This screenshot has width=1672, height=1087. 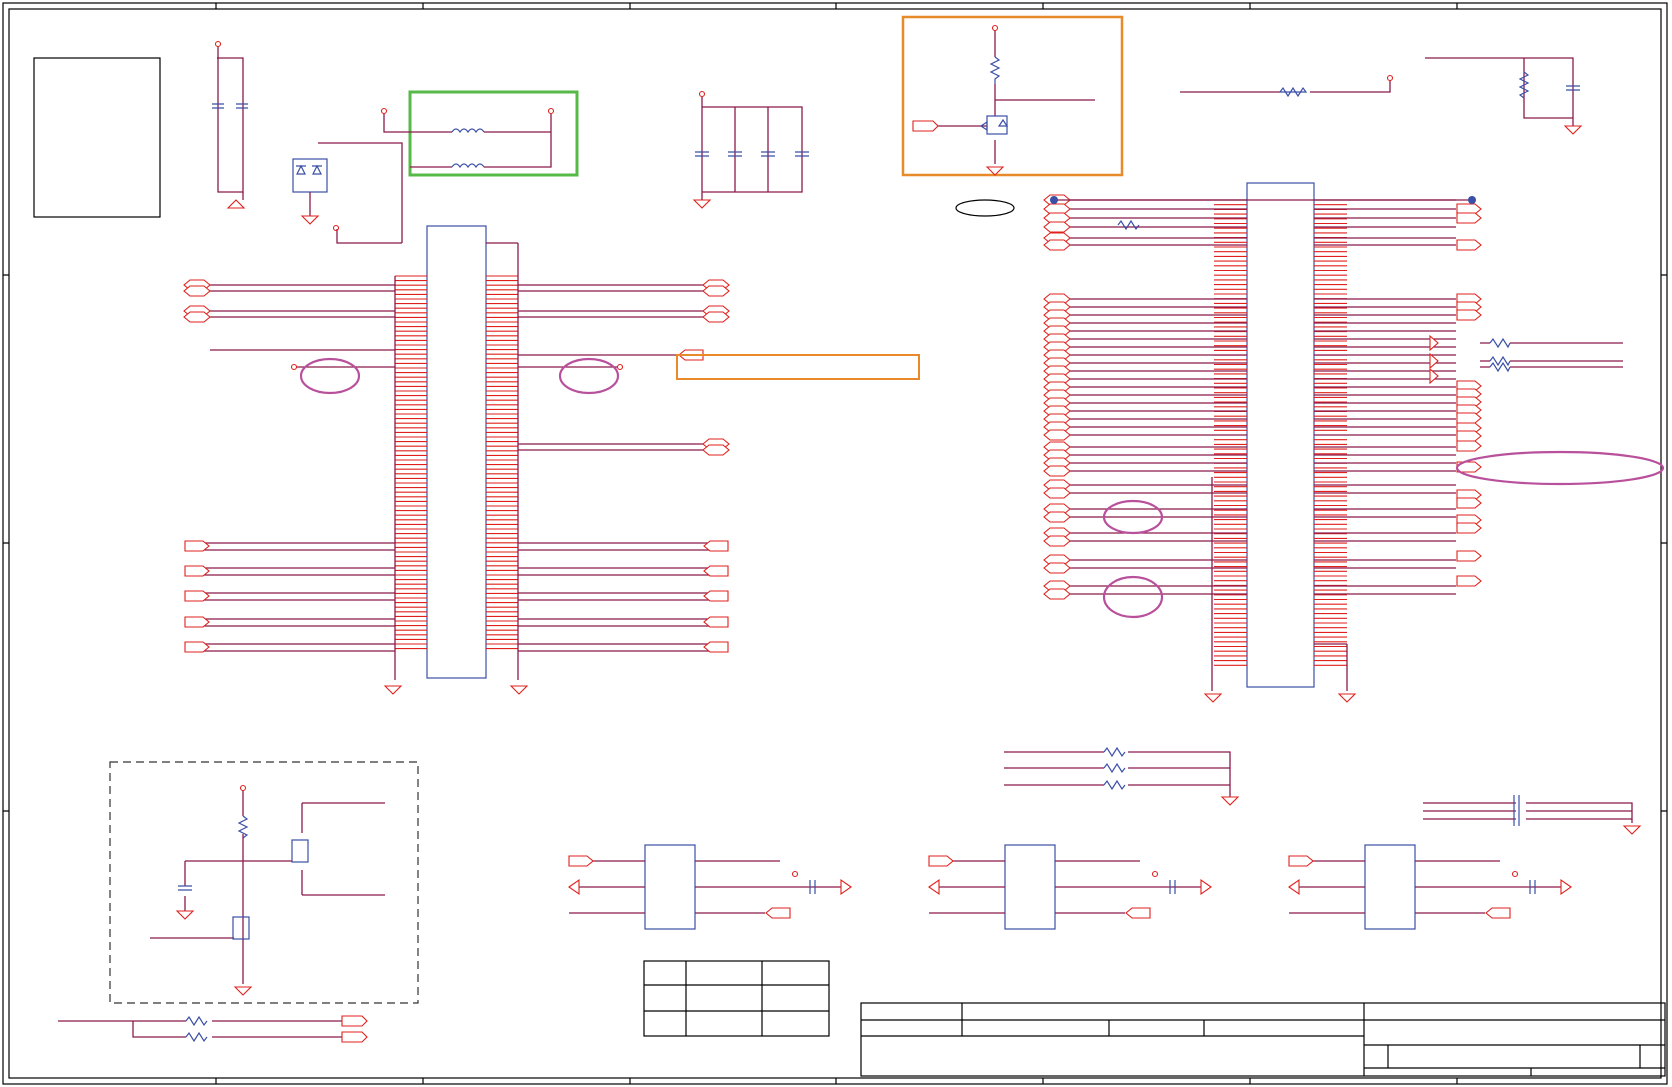 What do you see at coordinates (1532, 815) in the screenshot?
I see `coupling-caps-right` at bounding box center [1532, 815].